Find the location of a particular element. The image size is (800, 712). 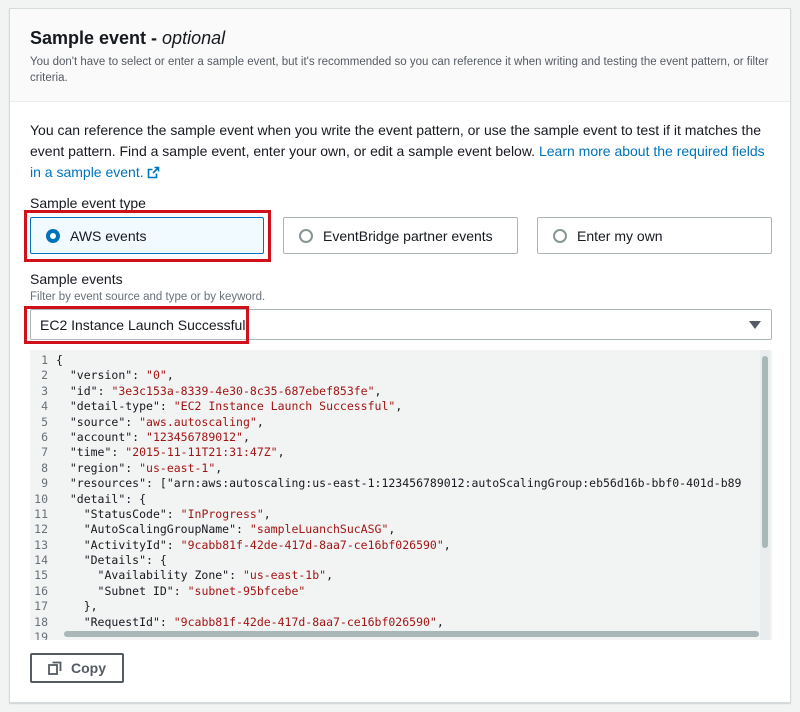

radio-tile-label: EventBridge partner events is located at coordinates (408, 235).